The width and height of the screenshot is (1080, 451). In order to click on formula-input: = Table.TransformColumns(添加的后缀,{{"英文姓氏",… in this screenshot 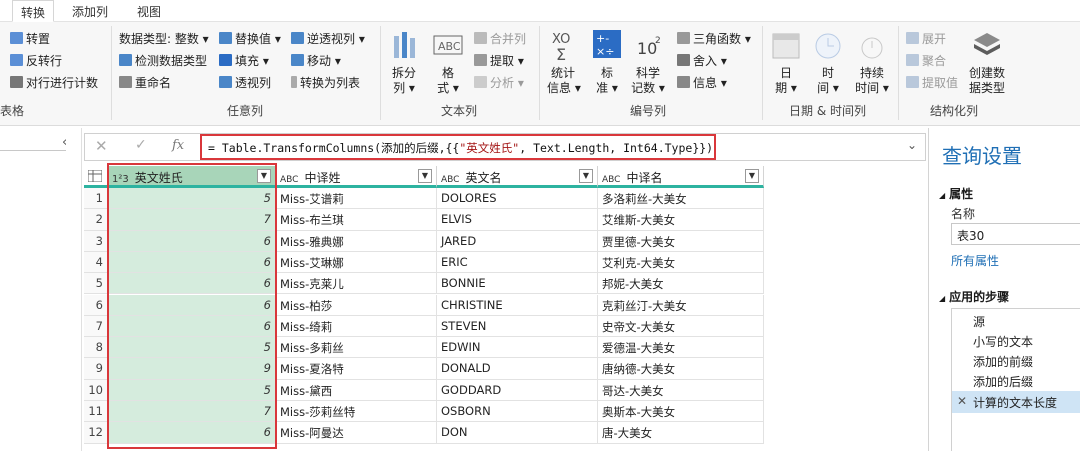, I will do `click(458, 147)`.